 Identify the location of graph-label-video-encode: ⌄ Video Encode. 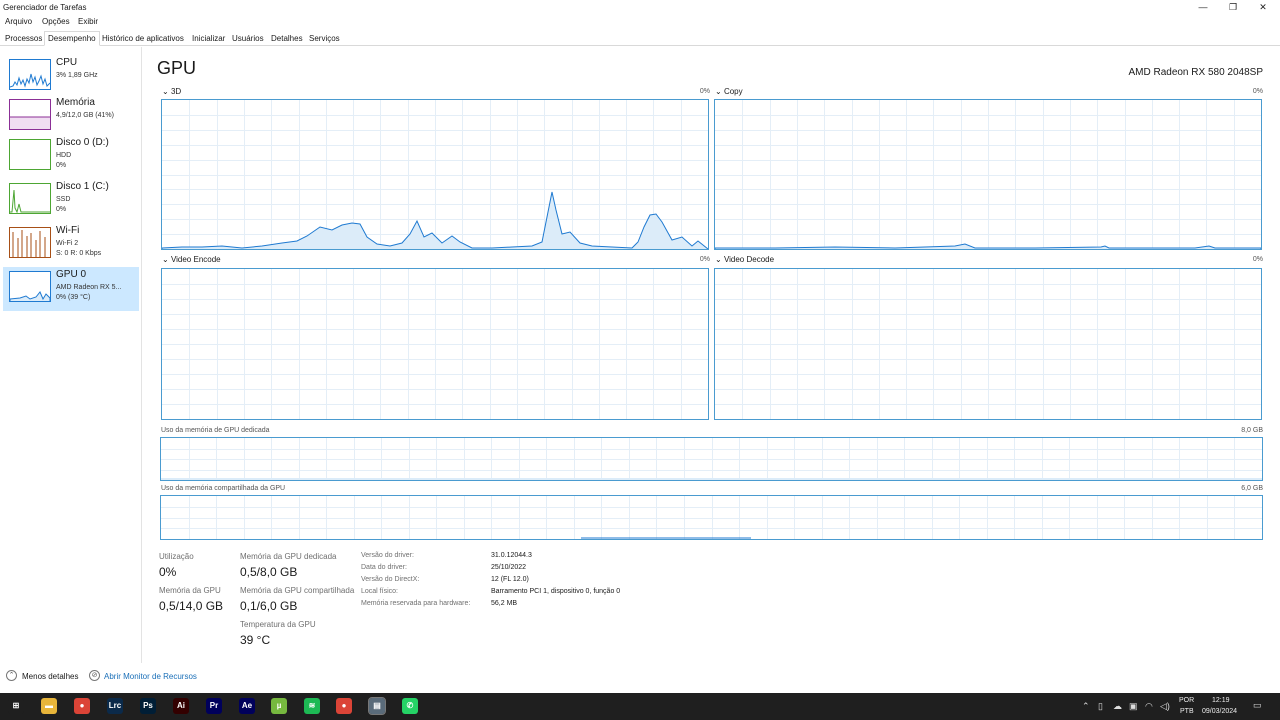
(191, 259).